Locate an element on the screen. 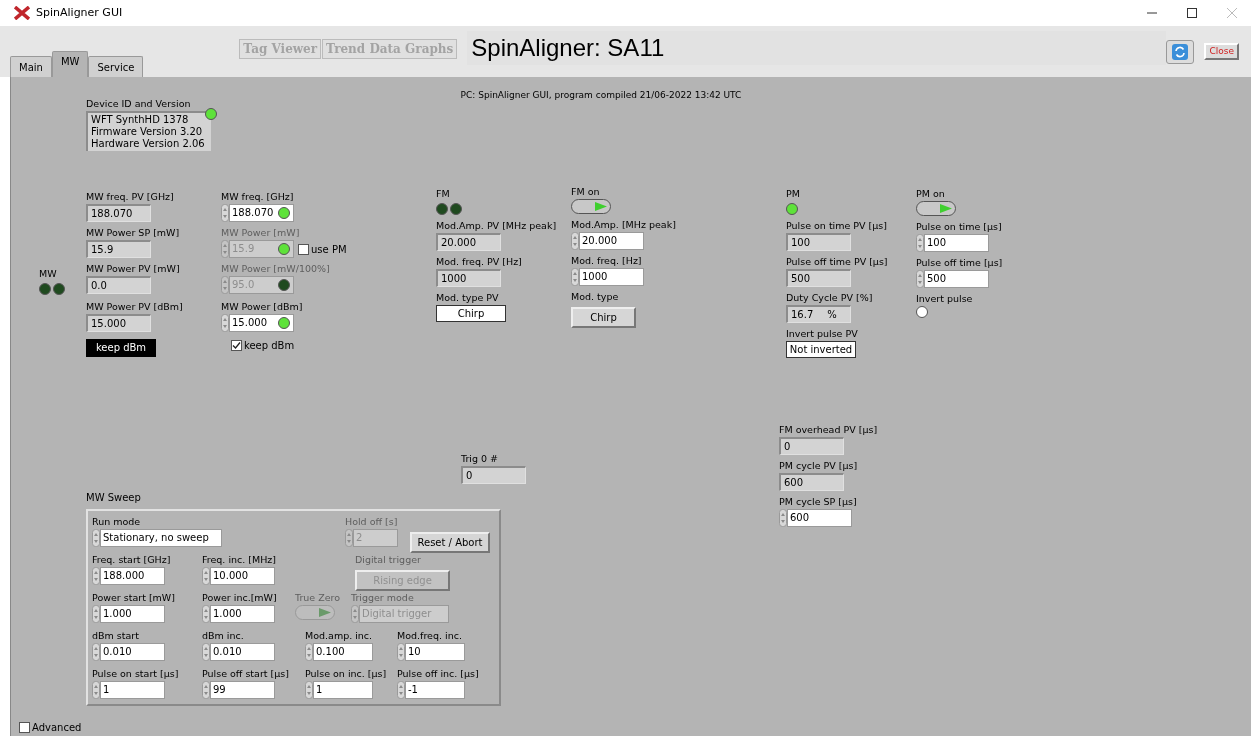 The width and height of the screenshot is (1251, 736). button: Chirp is located at coordinates (603, 317).